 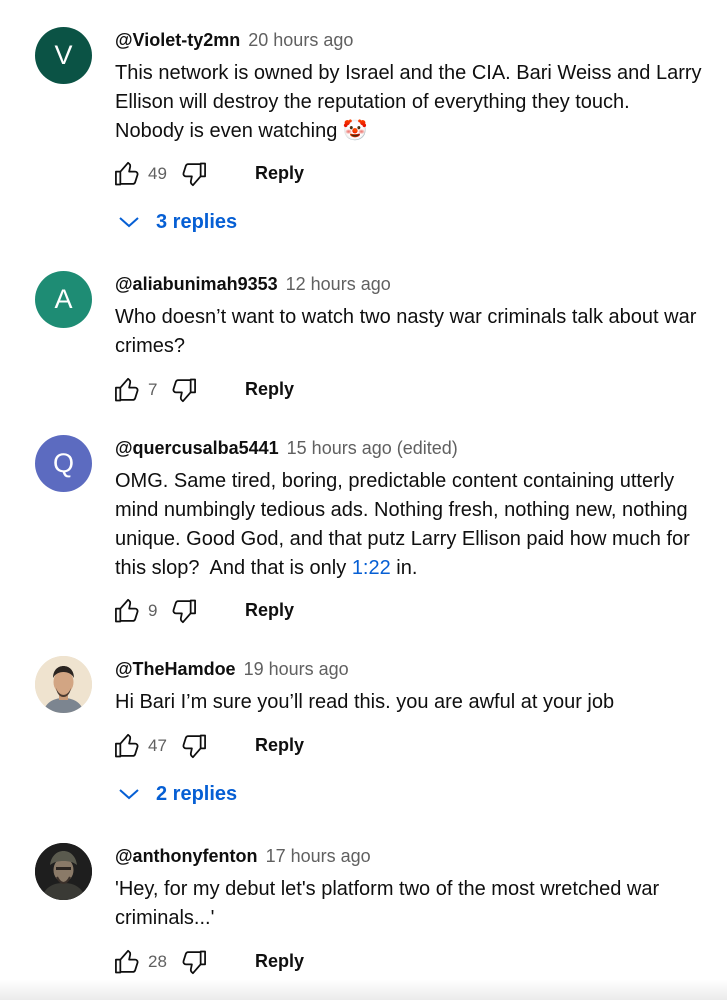 I want to click on like-count: 47, so click(x=157, y=745).